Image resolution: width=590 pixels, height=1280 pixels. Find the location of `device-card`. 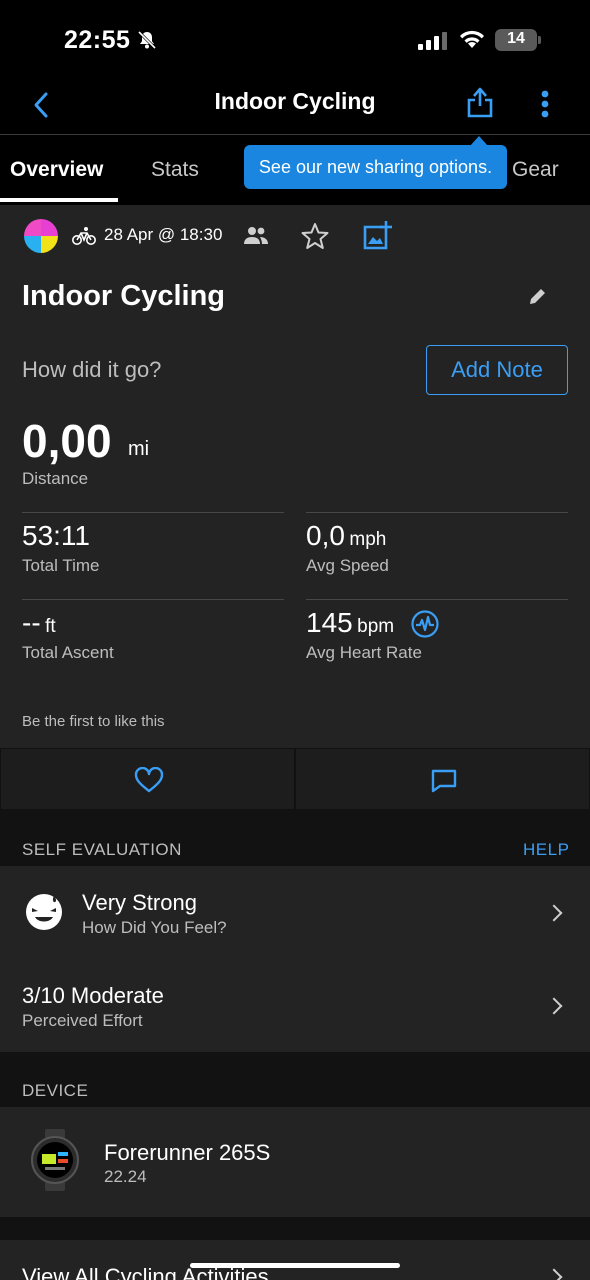

device-card is located at coordinates (295, 1162).